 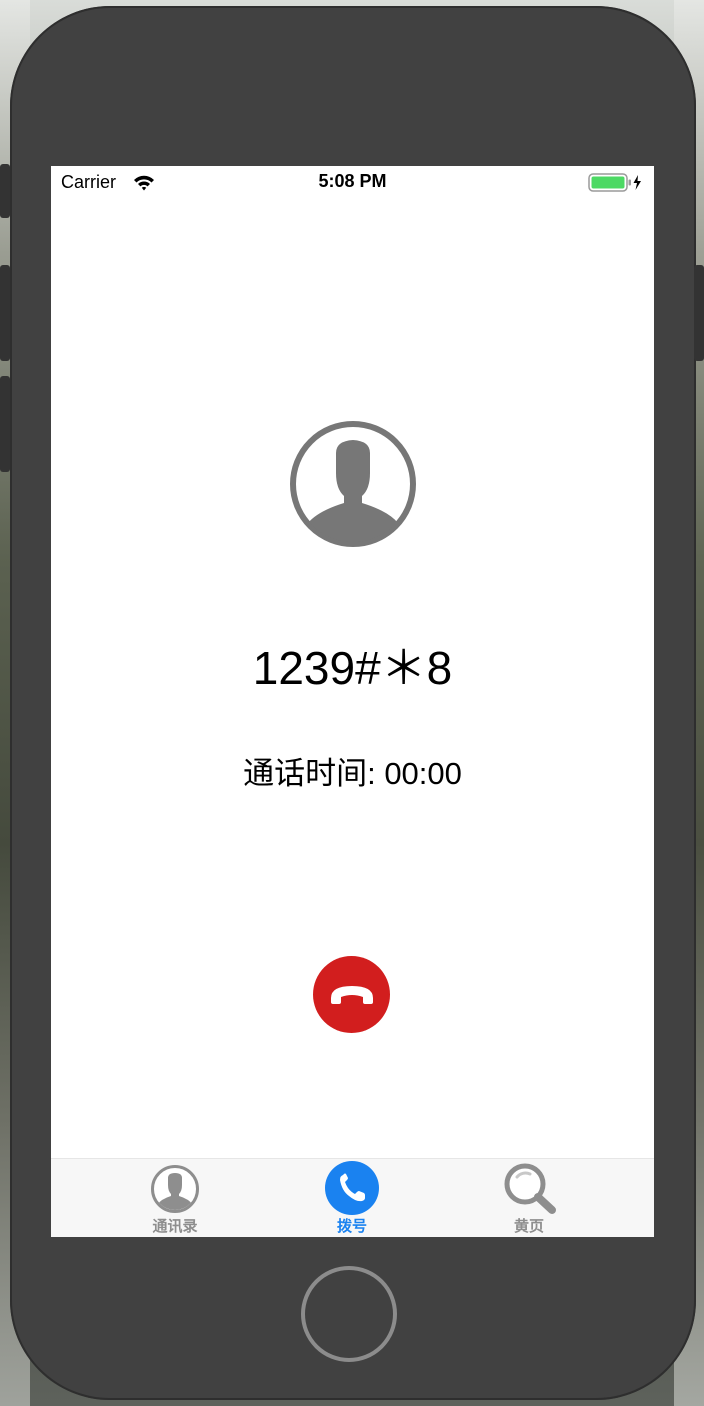 What do you see at coordinates (530, 1188) in the screenshot?
I see `magnifier-icon` at bounding box center [530, 1188].